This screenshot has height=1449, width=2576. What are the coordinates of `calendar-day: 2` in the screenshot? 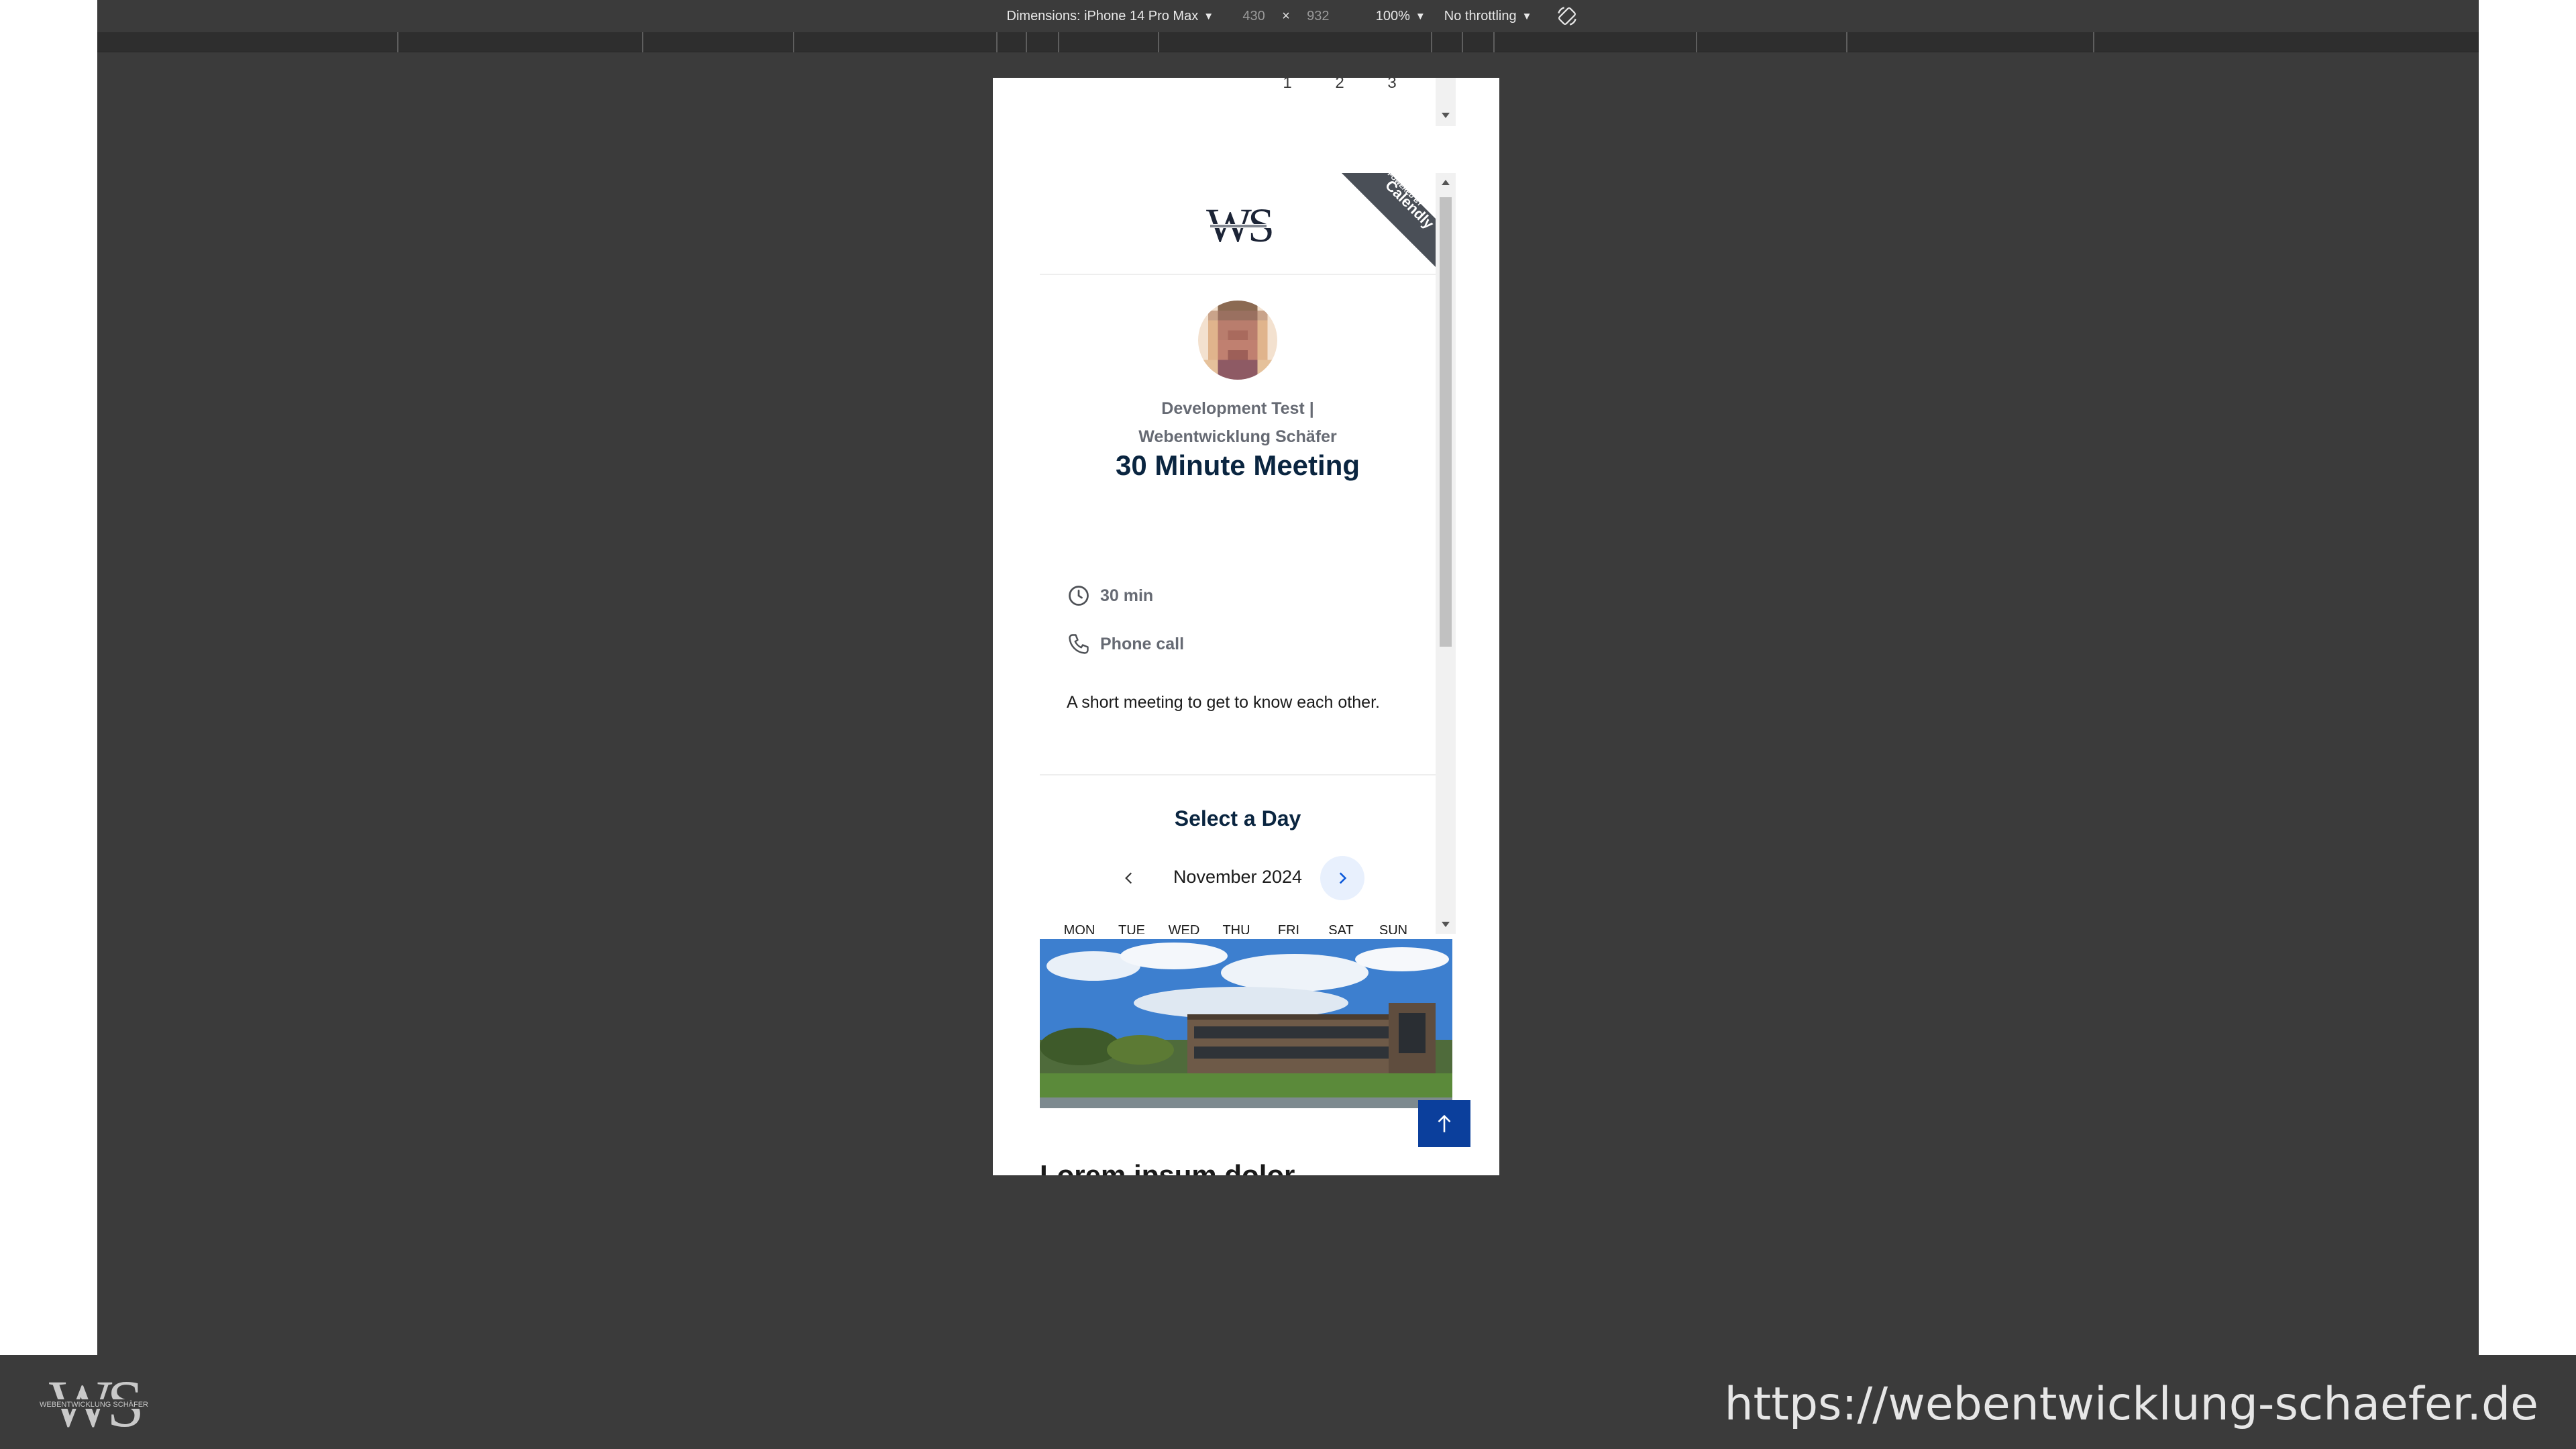 It's located at (1339, 85).